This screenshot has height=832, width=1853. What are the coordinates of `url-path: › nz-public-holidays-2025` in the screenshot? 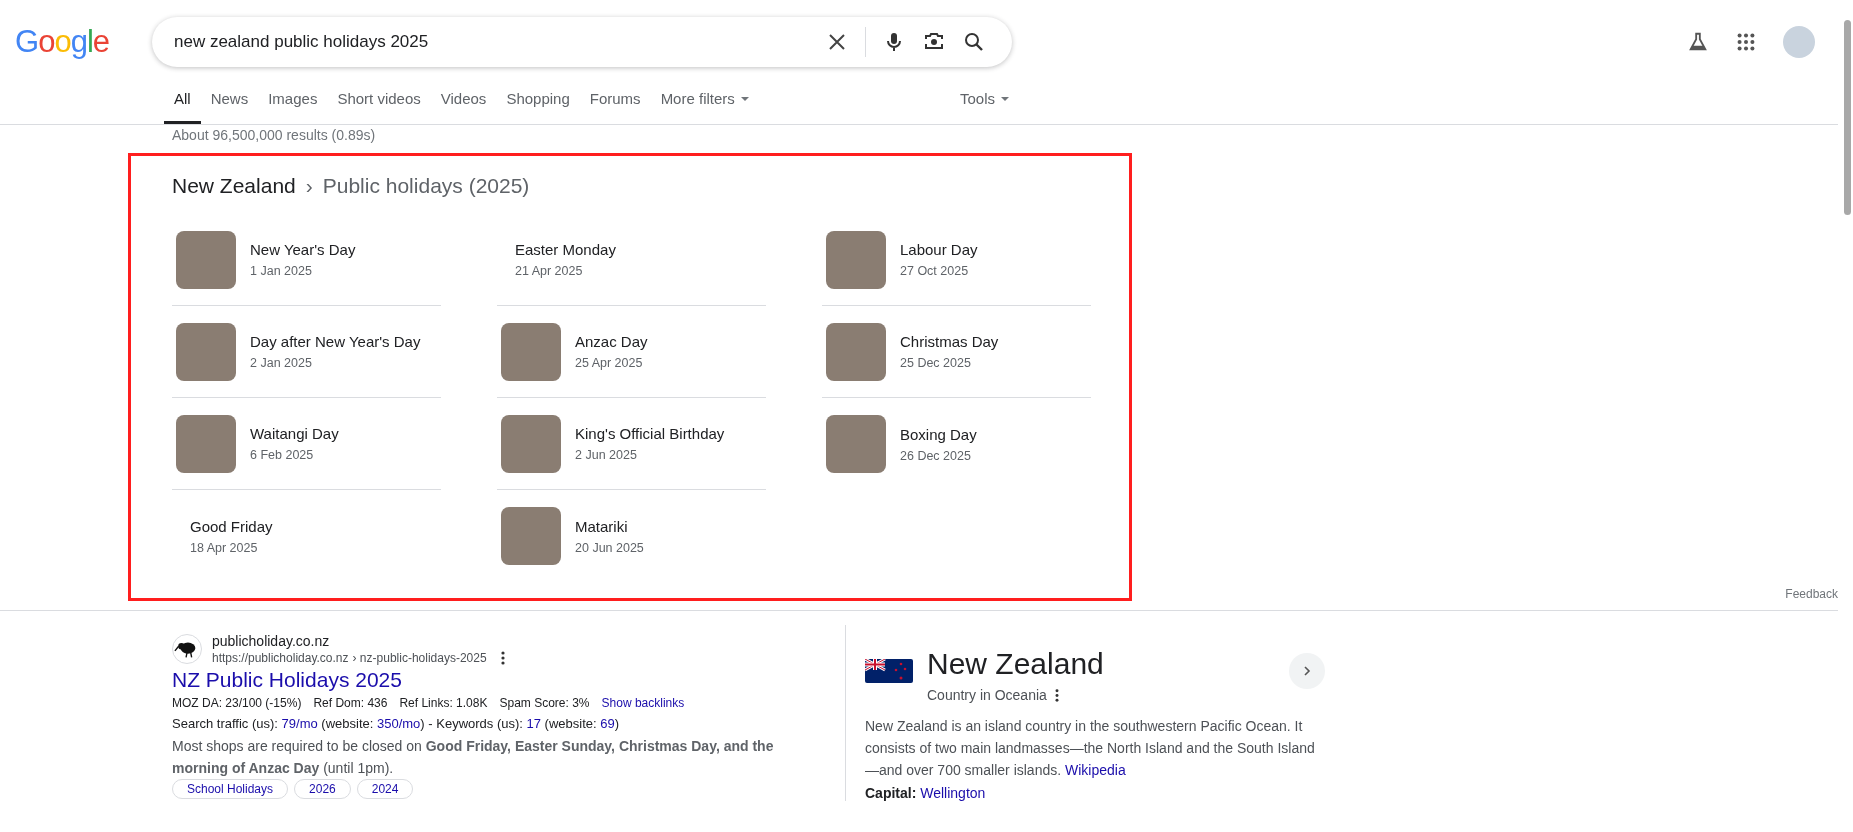 It's located at (419, 658).